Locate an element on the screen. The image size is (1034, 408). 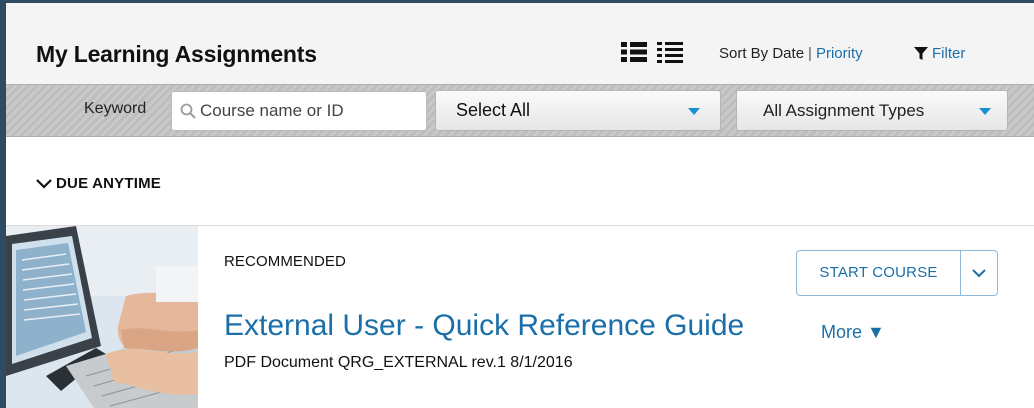
section-title: DUE ANYTIME is located at coordinates (108, 183).